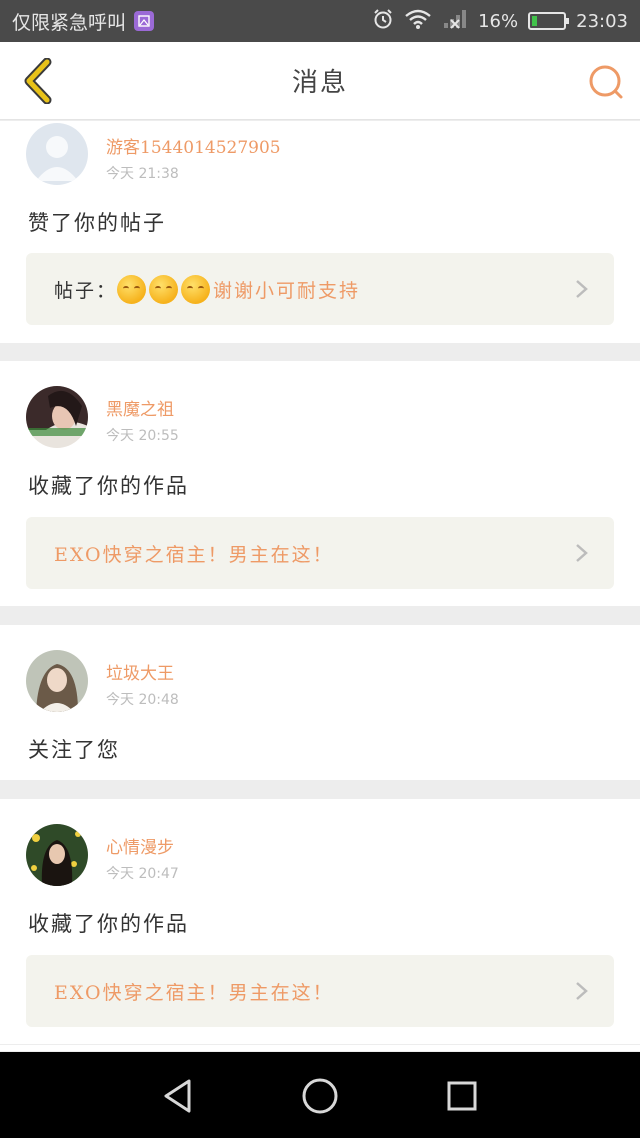 The width and height of the screenshot is (640, 1138). Describe the element at coordinates (142, 700) in the screenshot. I see `timestamp: 今天 20:48` at that location.